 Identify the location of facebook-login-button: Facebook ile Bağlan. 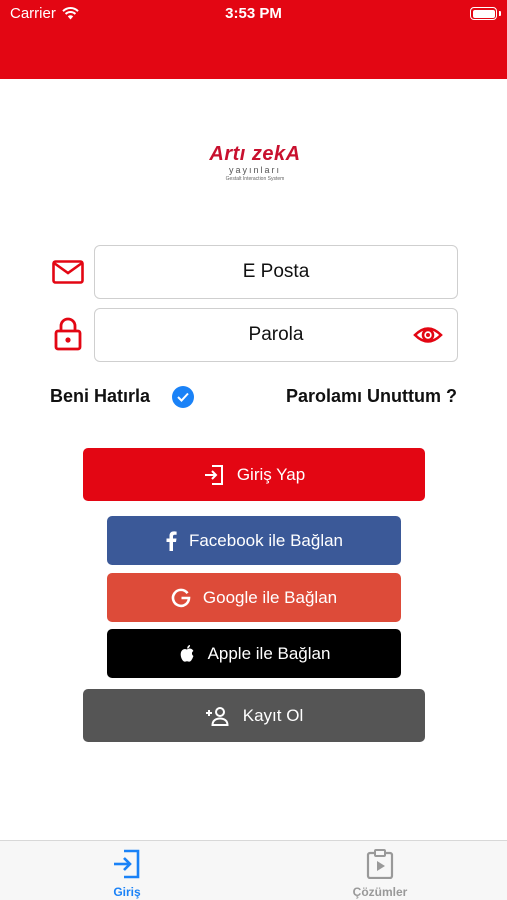
(254, 540).